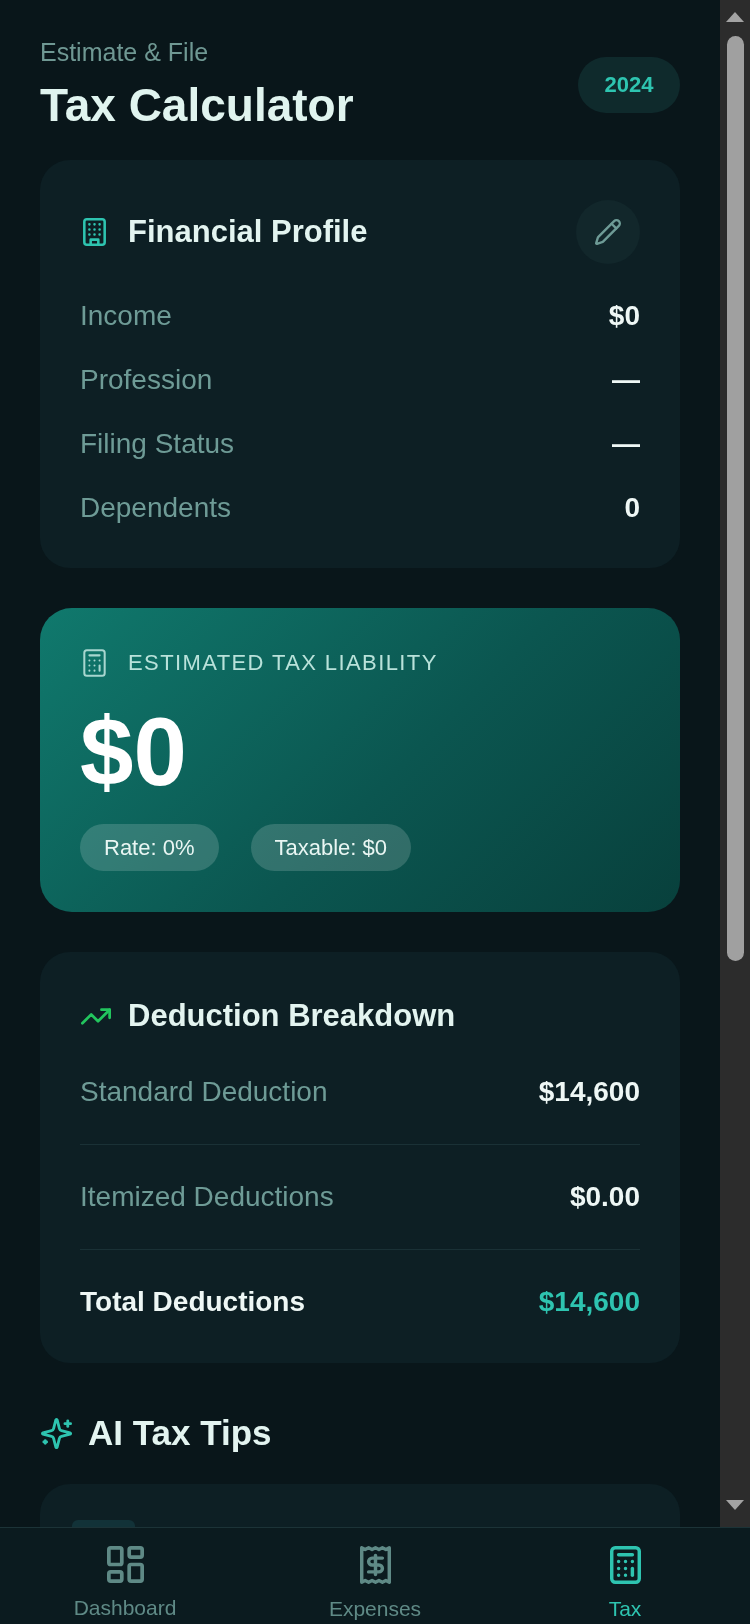 The image size is (750, 1624). I want to click on scroll-up-arrow-icon, so click(735, 17).